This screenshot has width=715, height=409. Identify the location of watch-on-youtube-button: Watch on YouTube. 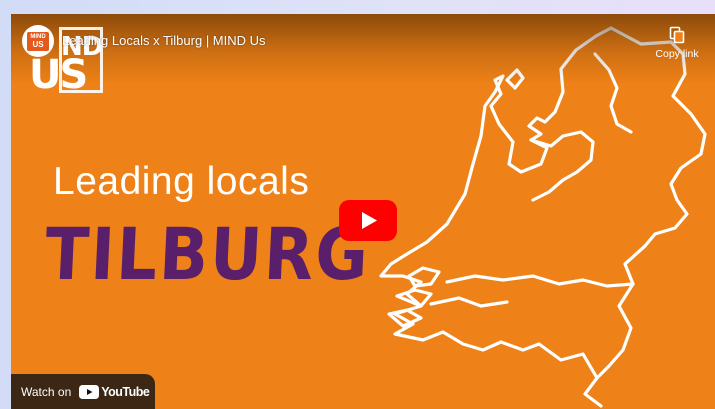
(83, 391).